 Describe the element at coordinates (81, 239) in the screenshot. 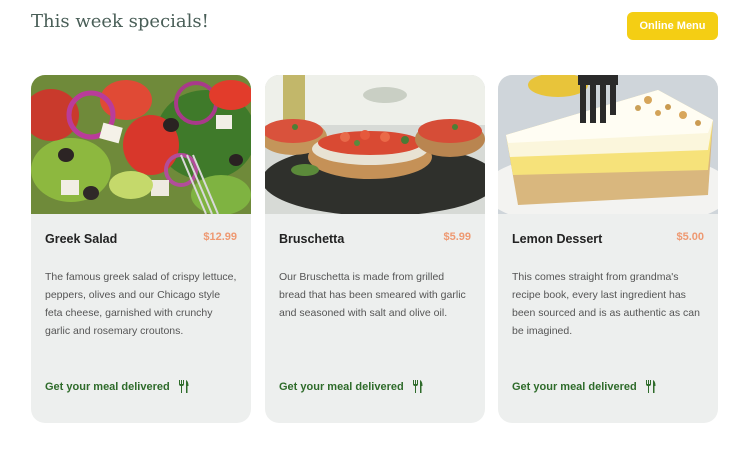

I see `card-title: Greek Salad` at that location.